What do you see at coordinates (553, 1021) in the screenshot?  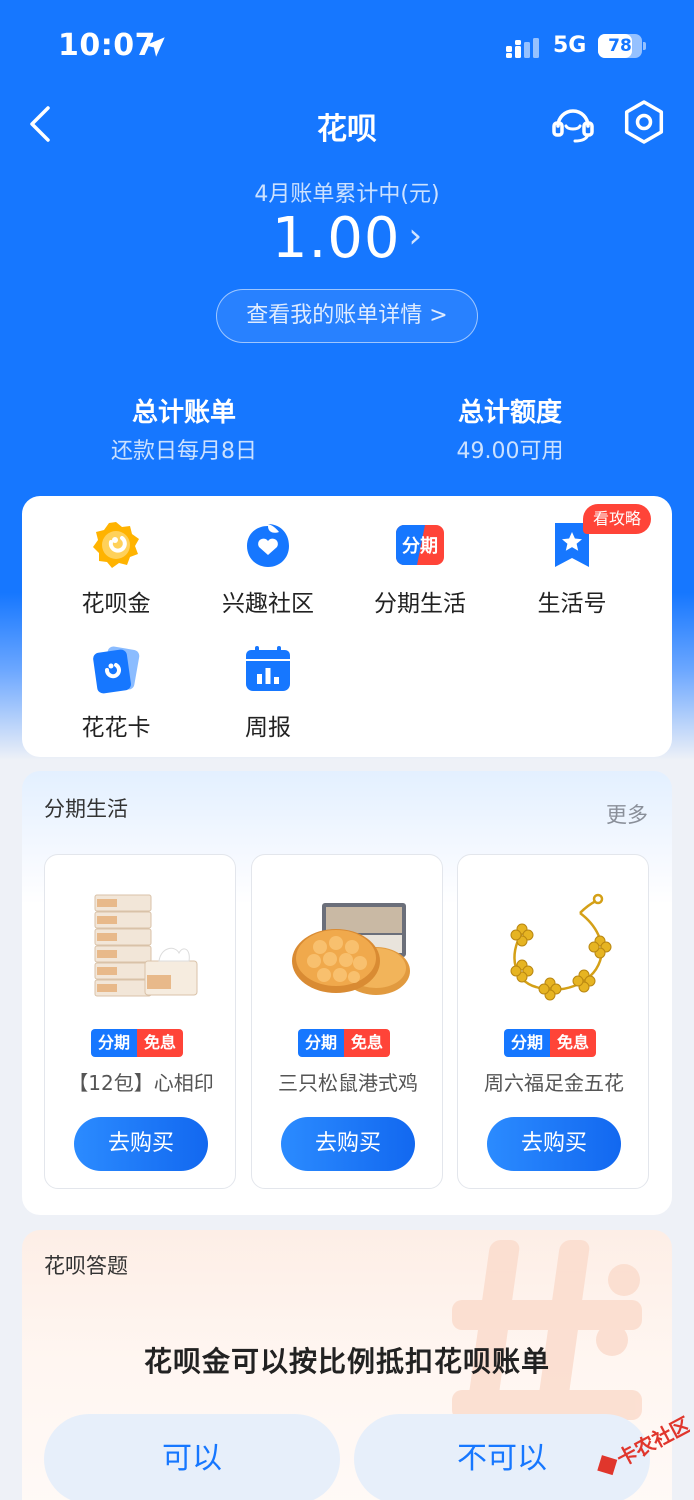 I see `product-card: 分期 免息 周六福足金五花 去购买` at bounding box center [553, 1021].